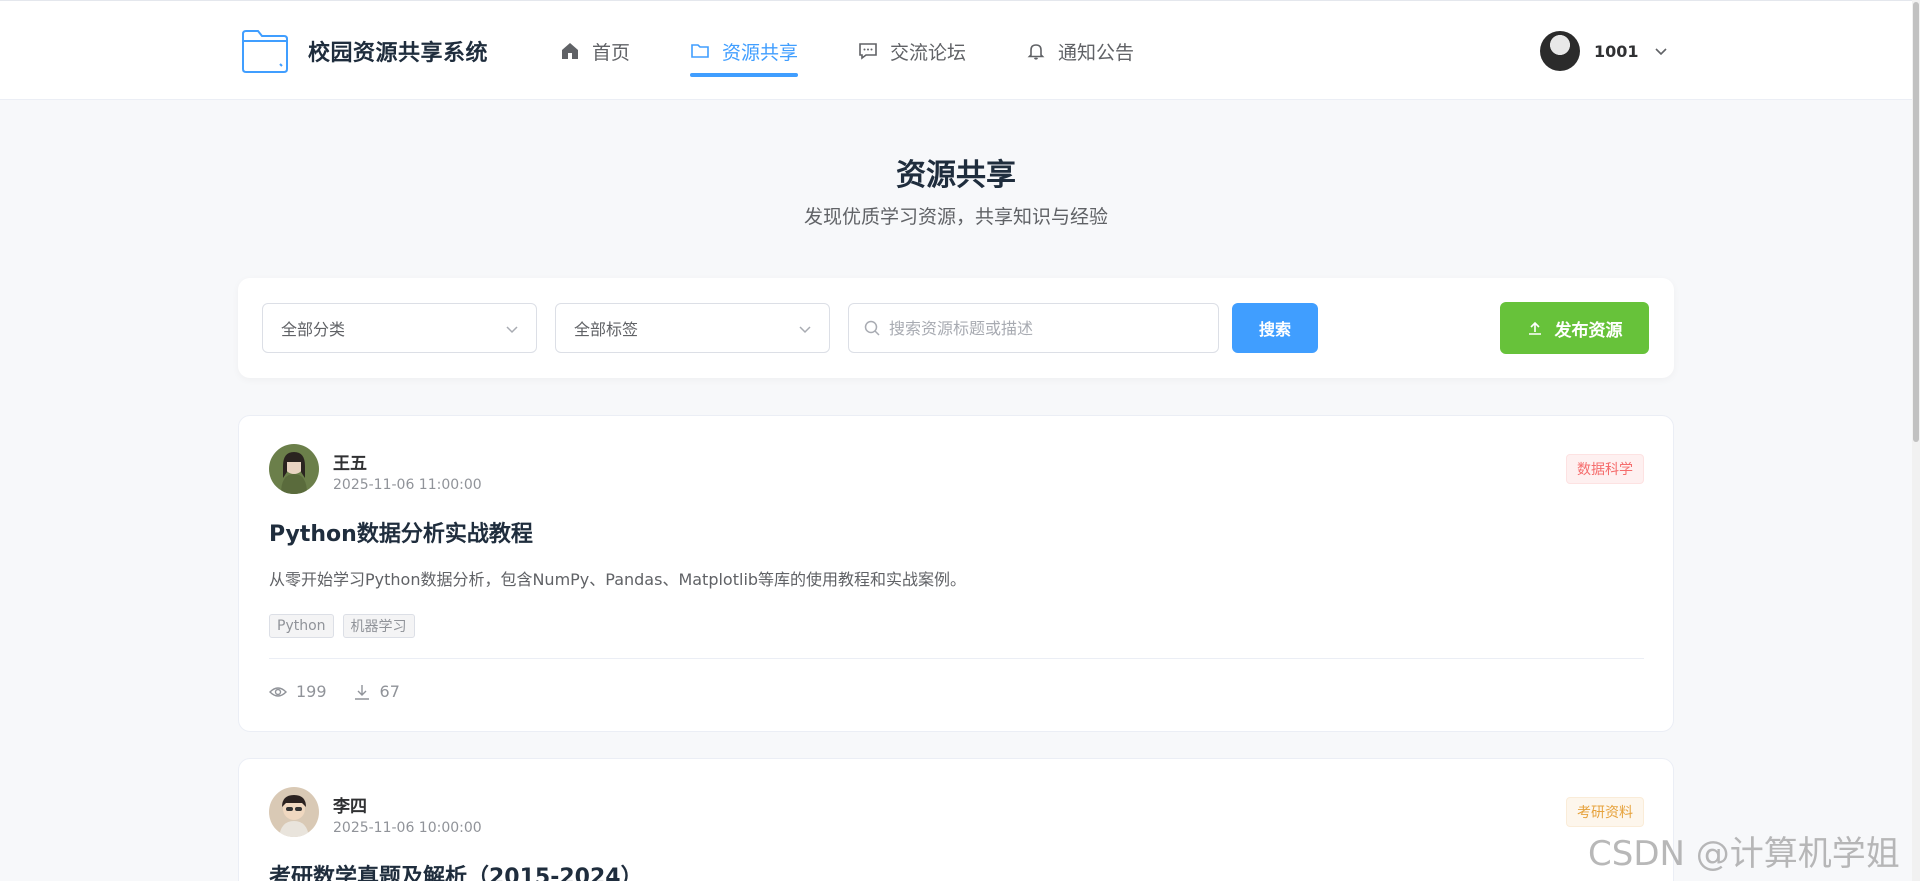  I want to click on nav-resources: 资源共享, so click(744, 51).